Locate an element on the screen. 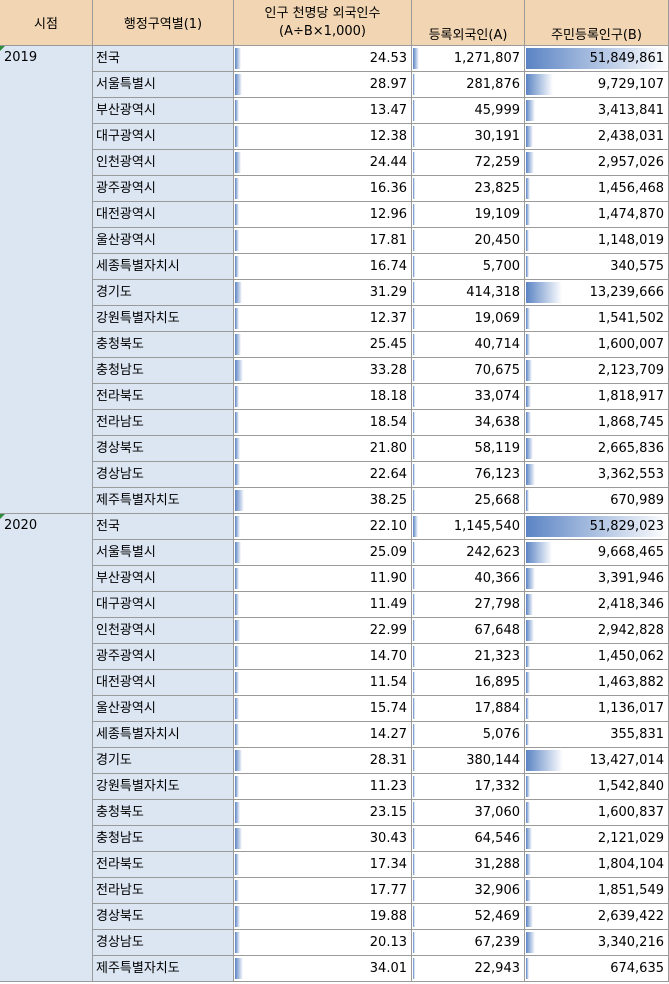 The height and width of the screenshot is (984, 669). population-cell: 51,829,023 is located at coordinates (597, 527).